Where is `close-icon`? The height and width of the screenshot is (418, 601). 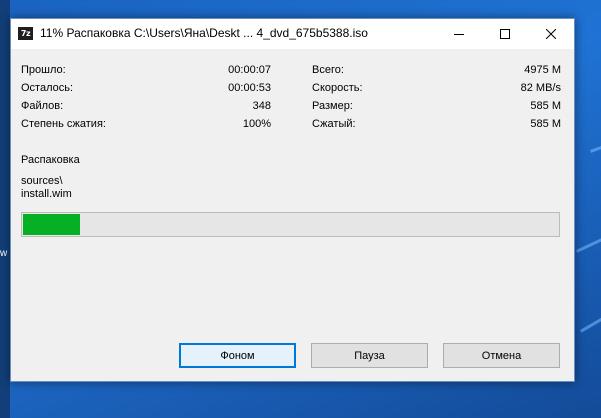 close-icon is located at coordinates (551, 34).